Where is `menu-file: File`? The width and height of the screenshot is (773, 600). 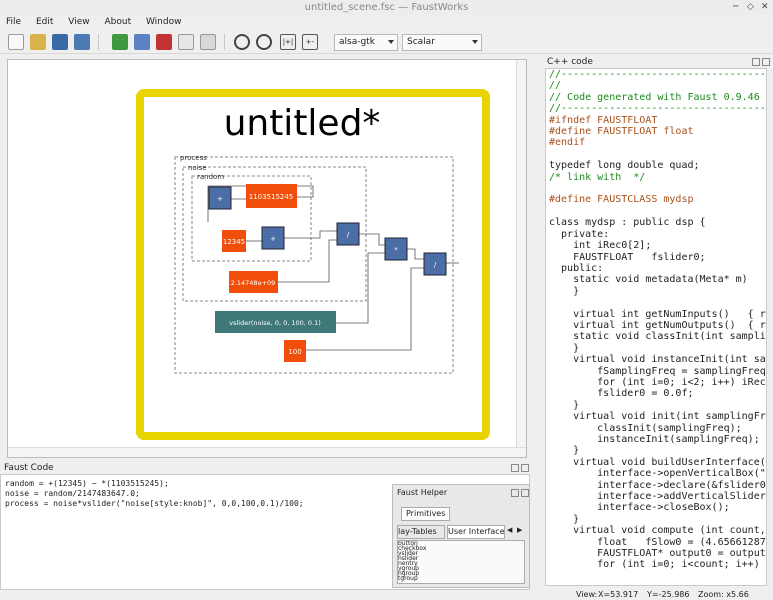
menu-file: File is located at coordinates (13, 22).